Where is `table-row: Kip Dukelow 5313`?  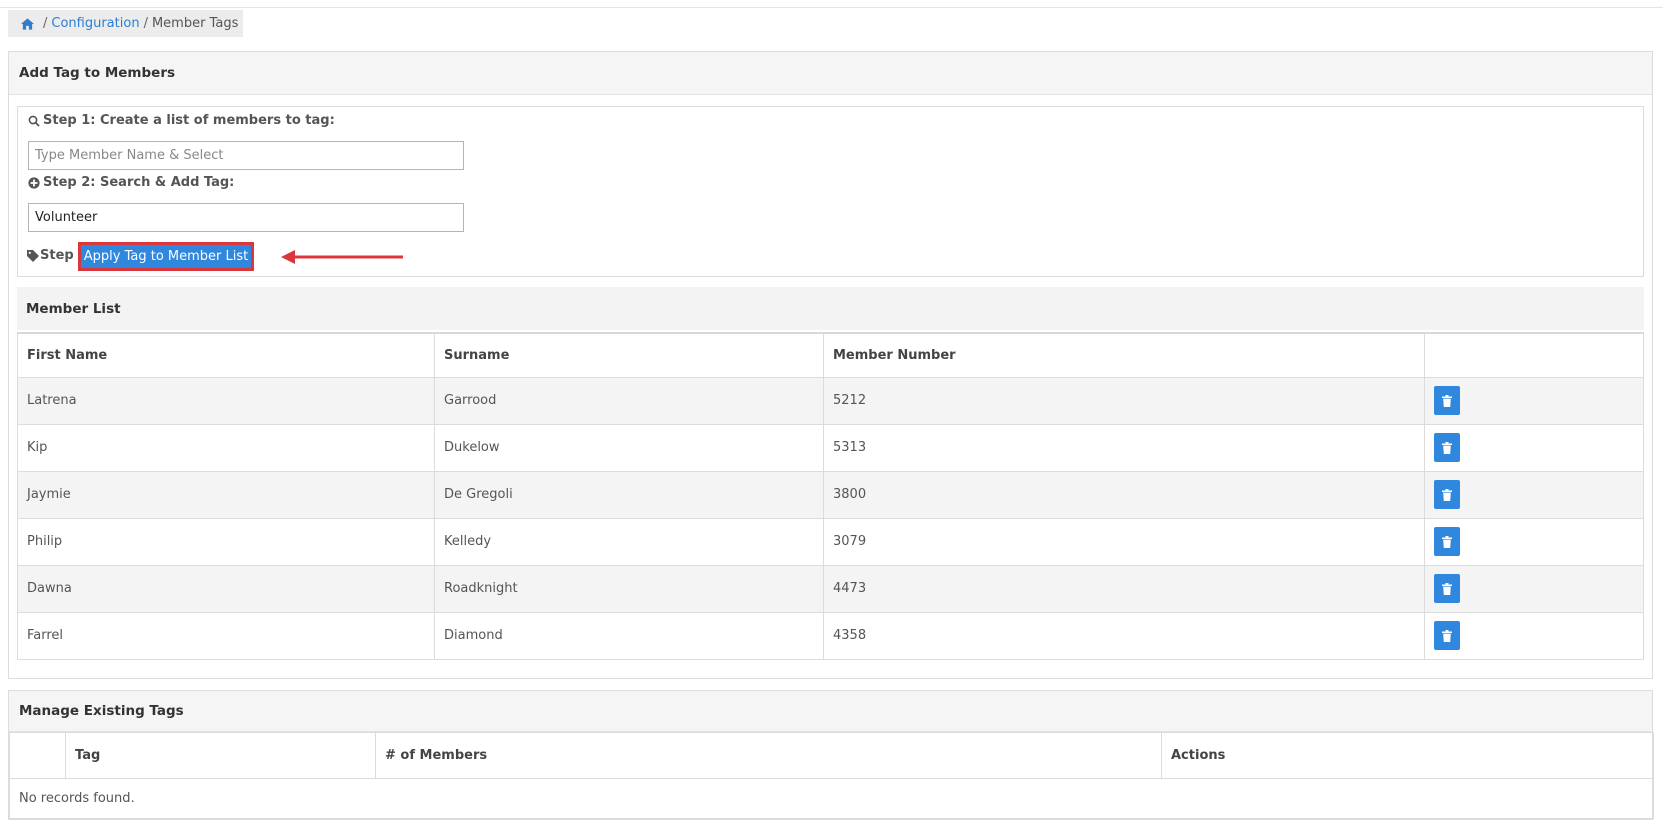
table-row: Kip Dukelow 5313 is located at coordinates (830, 447).